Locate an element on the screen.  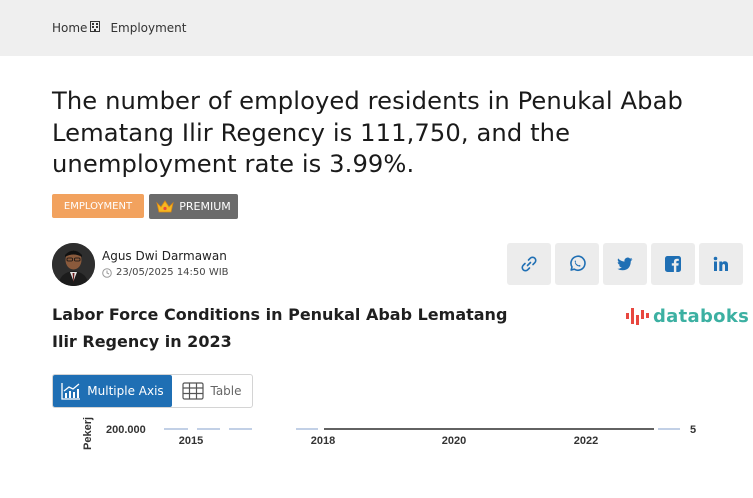
breadcrumb: Home Employment is located at coordinates (119, 27).